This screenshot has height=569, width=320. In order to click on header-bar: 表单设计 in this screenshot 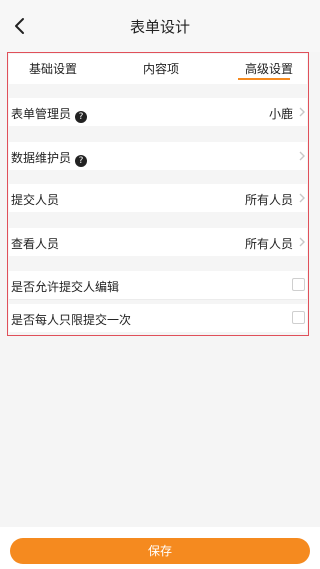, I will do `click(160, 26)`.